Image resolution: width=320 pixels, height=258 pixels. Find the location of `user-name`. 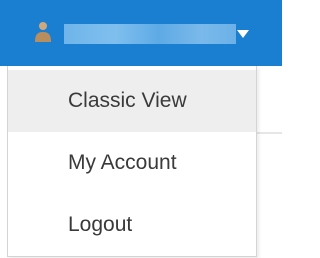

user-name is located at coordinates (150, 34).